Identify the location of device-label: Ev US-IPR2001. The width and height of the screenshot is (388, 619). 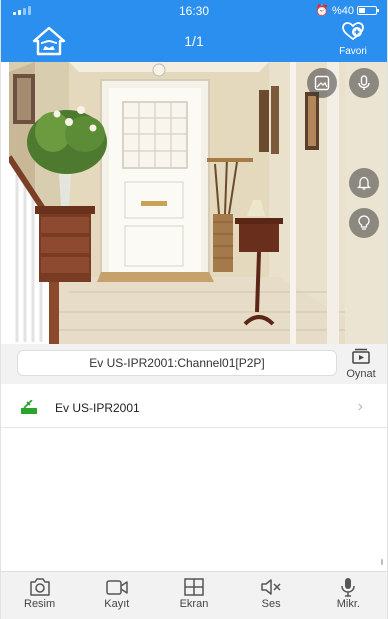
(97, 408).